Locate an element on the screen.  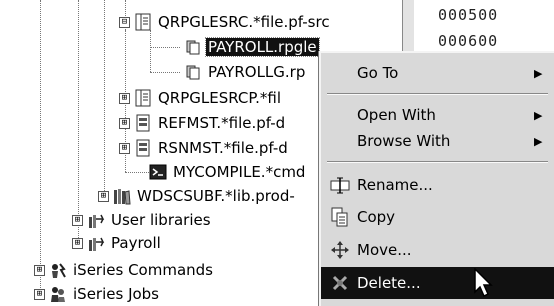
tree-item-payroll-rpgle: PAYROLL.rpgle is located at coordinates (252, 47).